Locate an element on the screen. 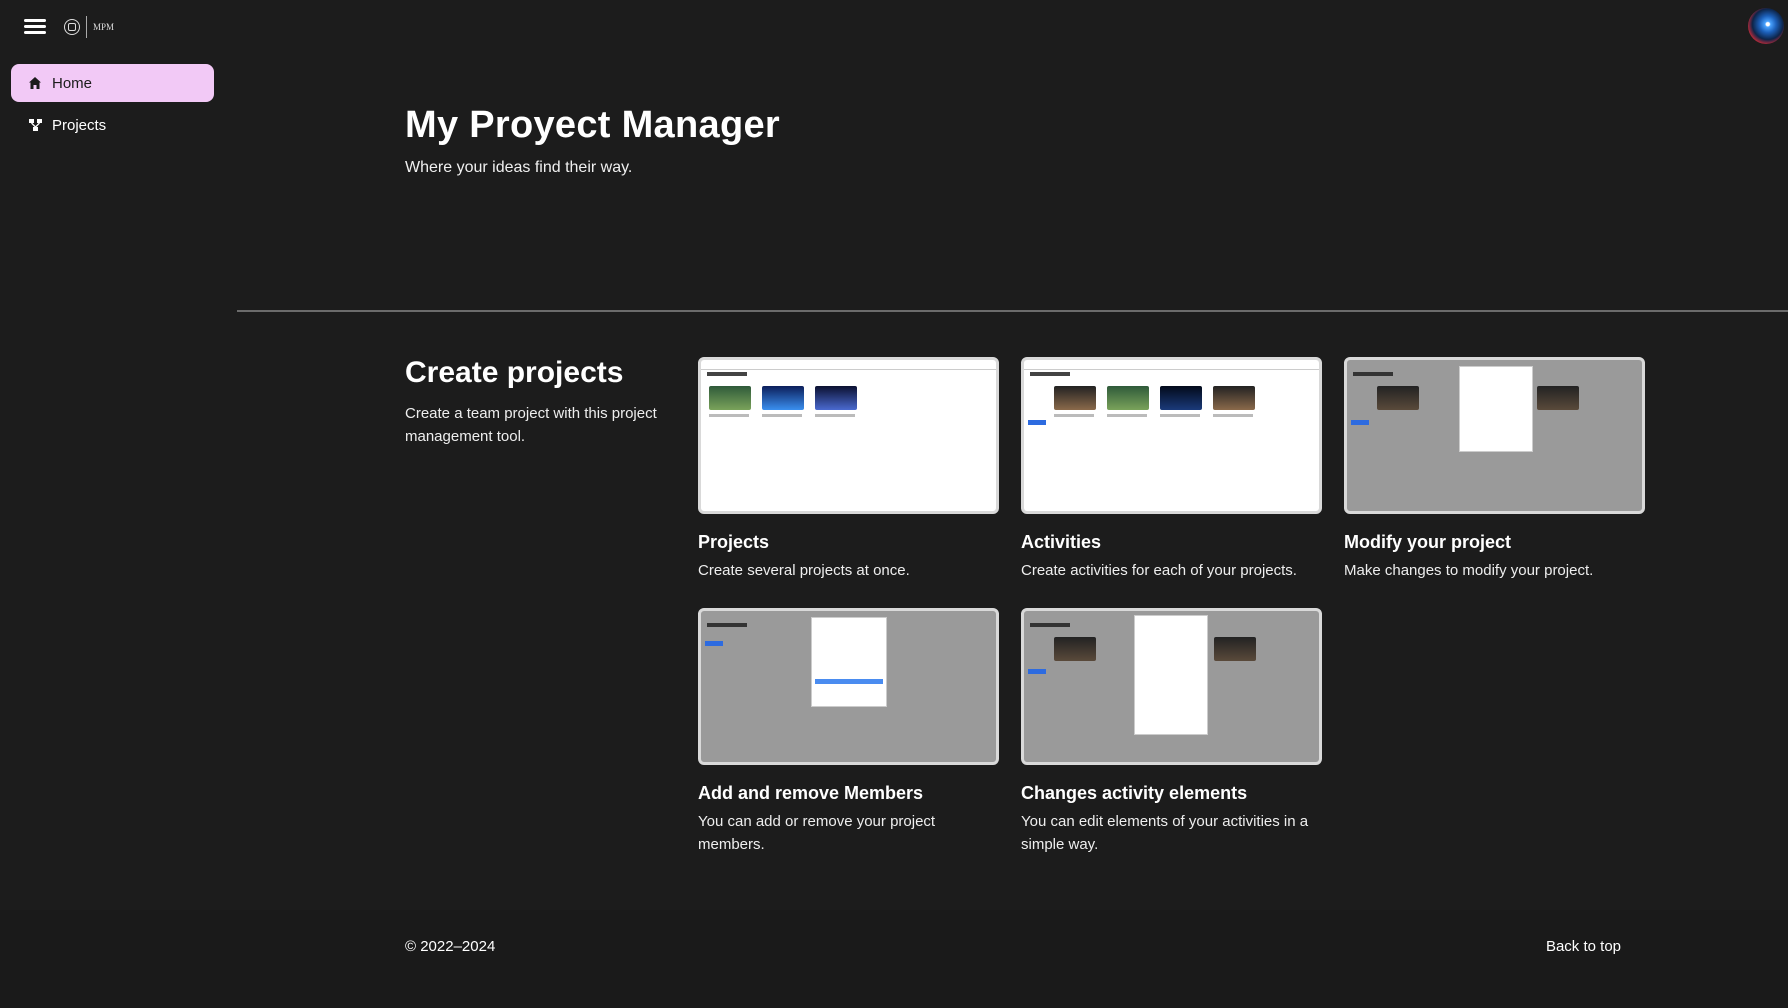  logo-separator is located at coordinates (86, 27).